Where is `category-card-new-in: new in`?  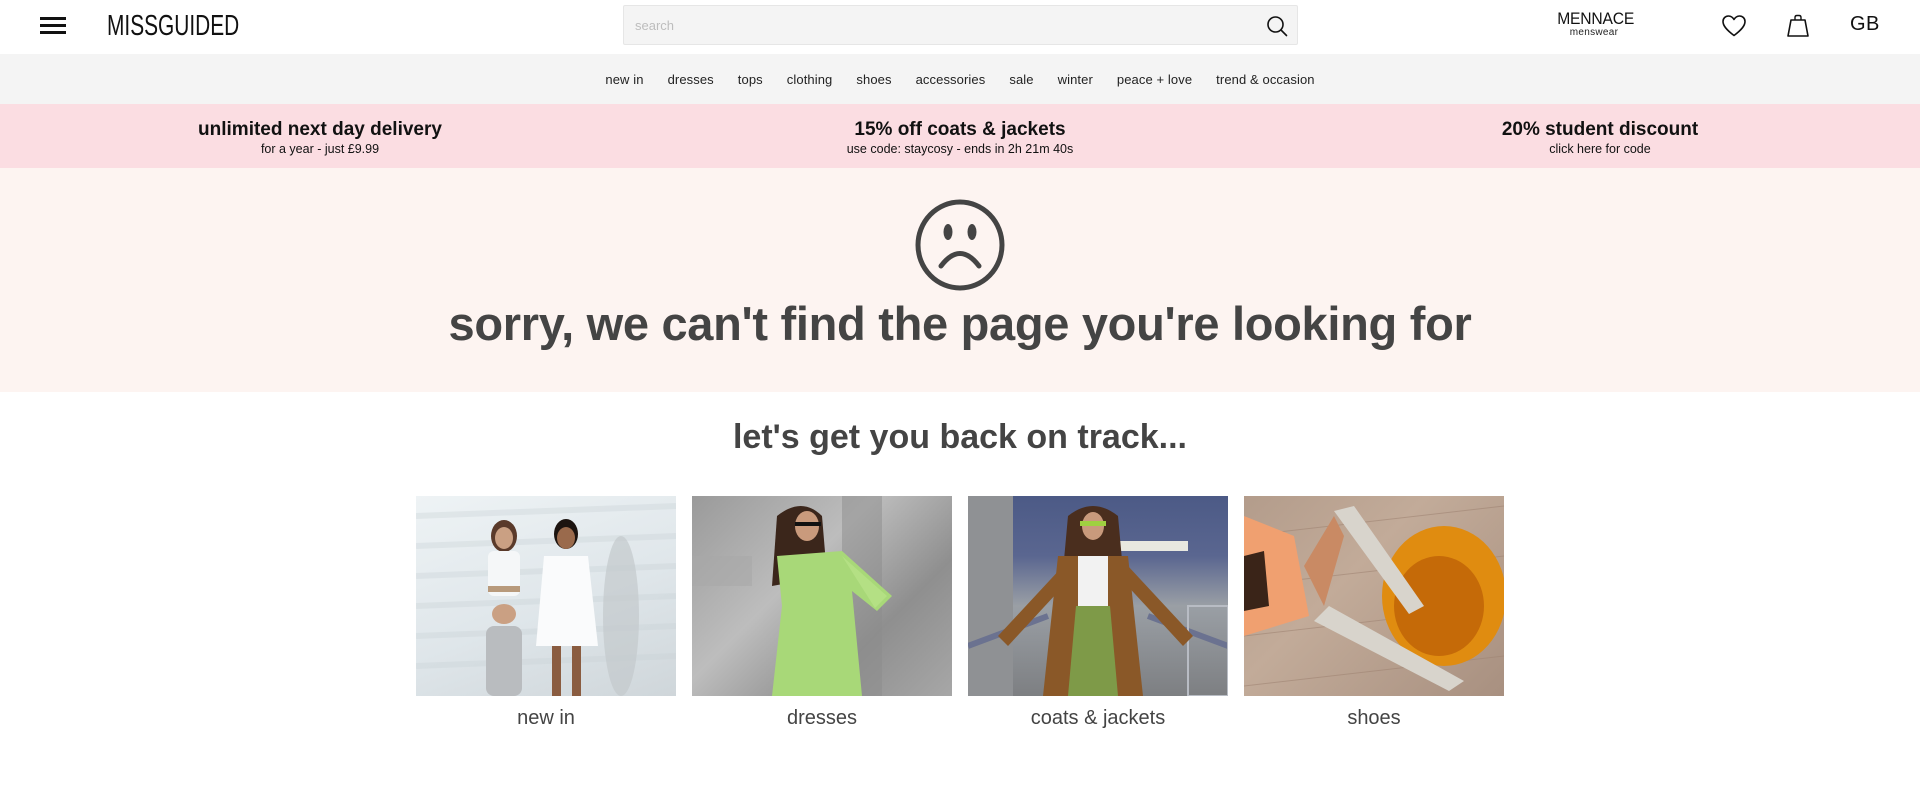
category-card-new-in: new in is located at coordinates (546, 613).